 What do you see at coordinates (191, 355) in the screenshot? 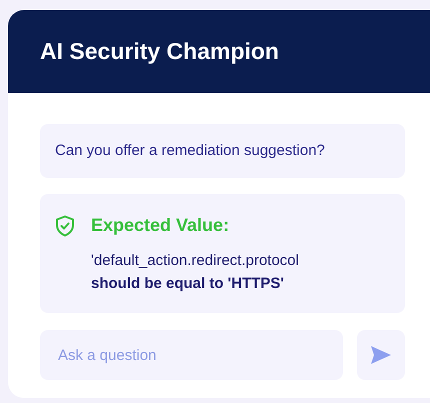
I see `question-input: Ask a question` at bounding box center [191, 355].